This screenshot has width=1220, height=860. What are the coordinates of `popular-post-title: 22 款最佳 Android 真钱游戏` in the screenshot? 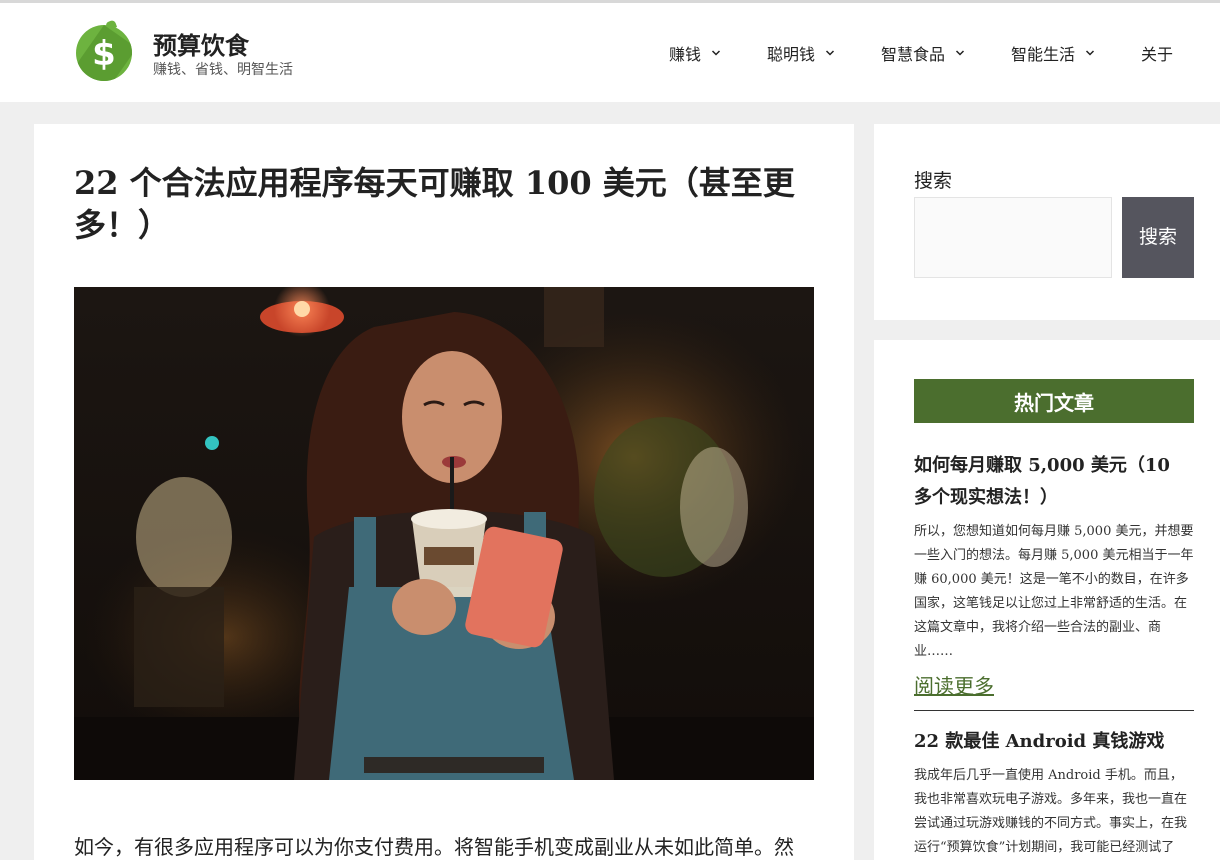 It's located at (1054, 742).